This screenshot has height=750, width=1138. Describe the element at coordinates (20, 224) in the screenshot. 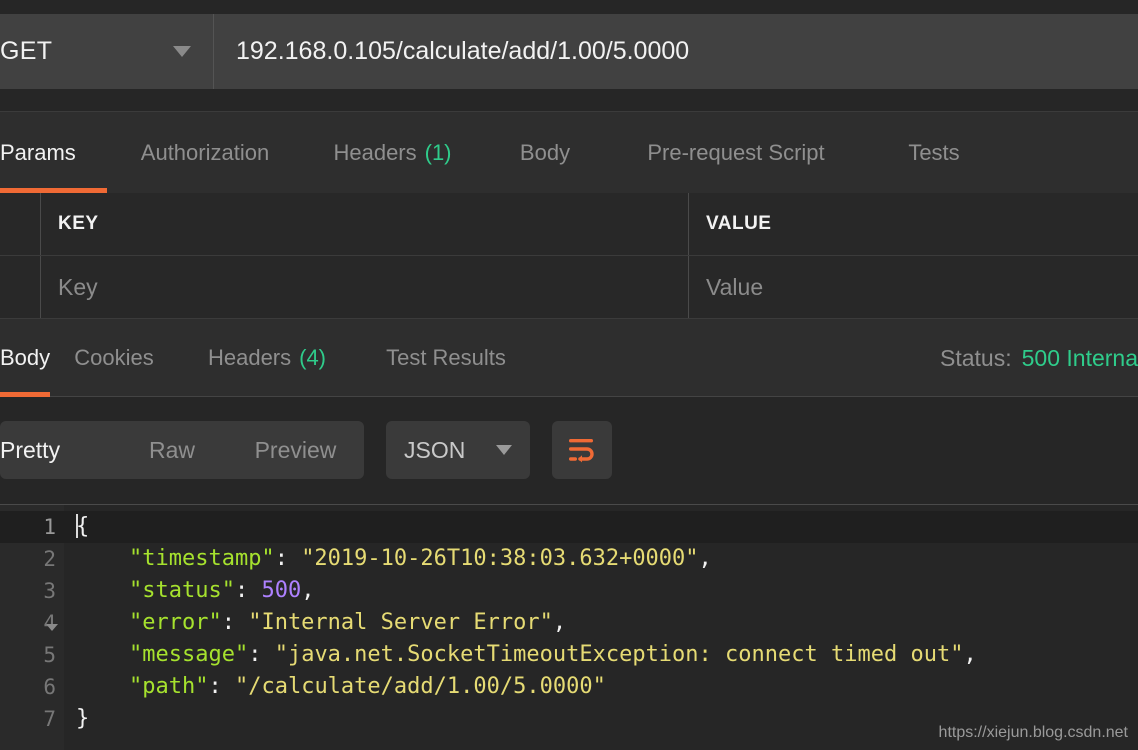

I see `row-checkbox-cell` at that location.